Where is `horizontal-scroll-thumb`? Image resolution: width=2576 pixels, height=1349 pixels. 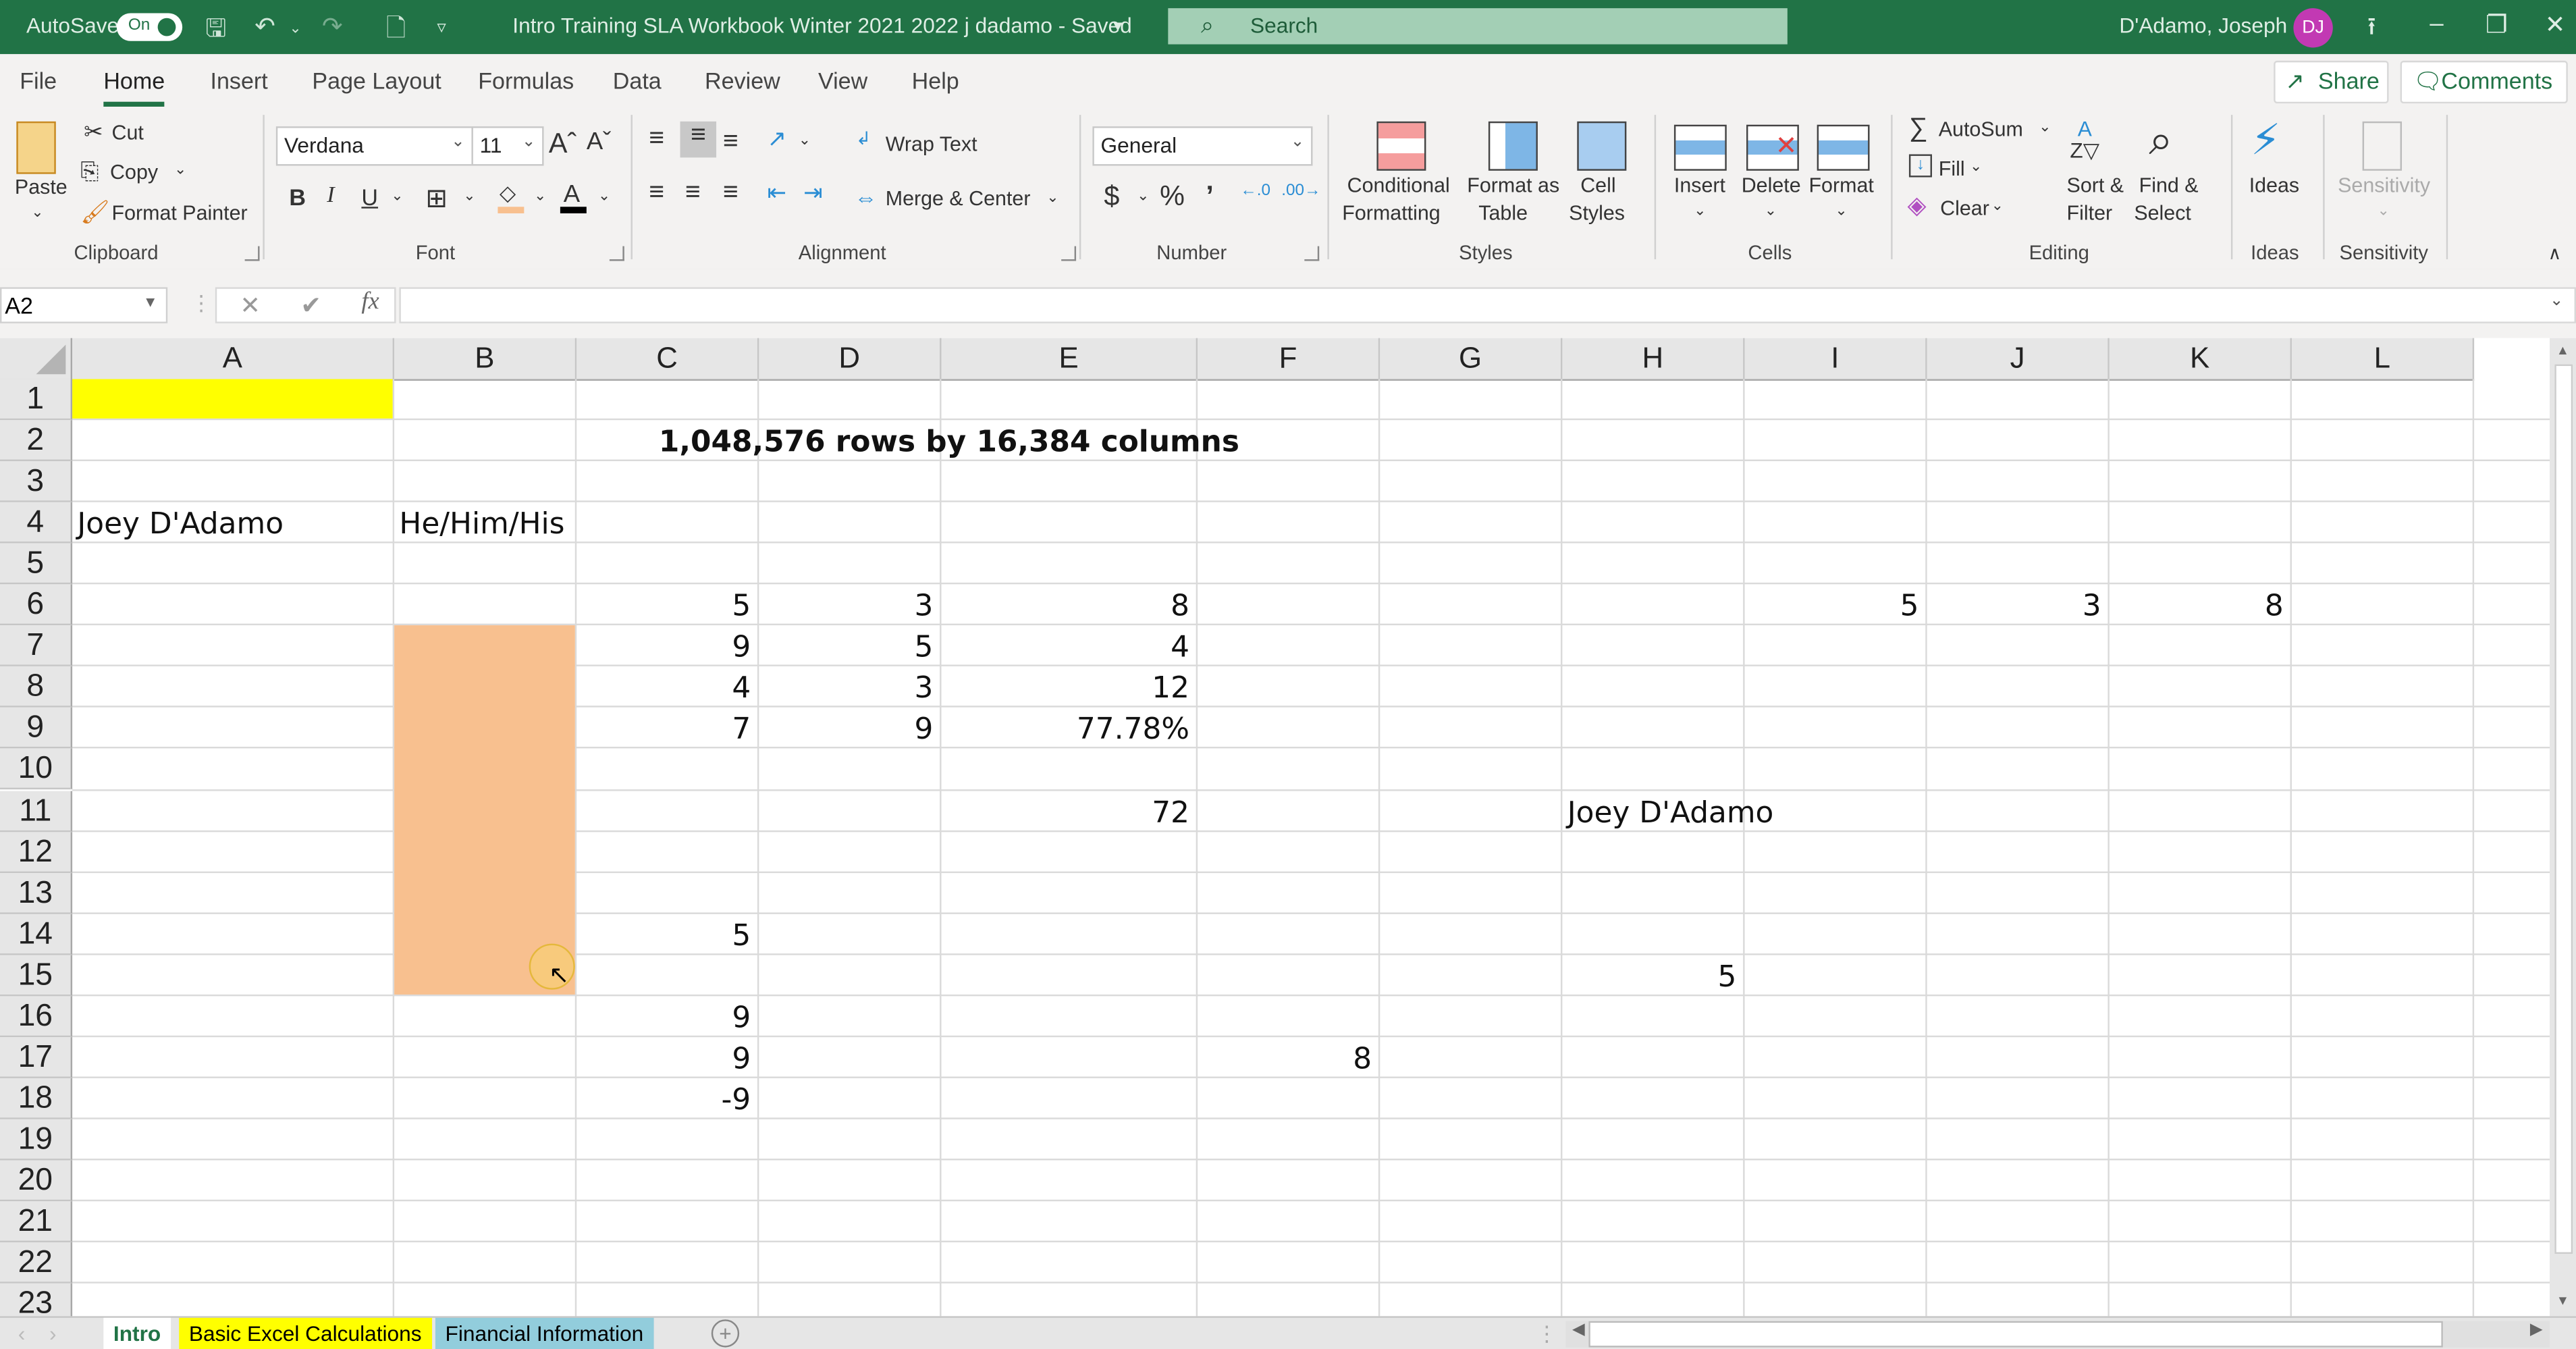
horizontal-scroll-thumb is located at coordinates (2015, 1335).